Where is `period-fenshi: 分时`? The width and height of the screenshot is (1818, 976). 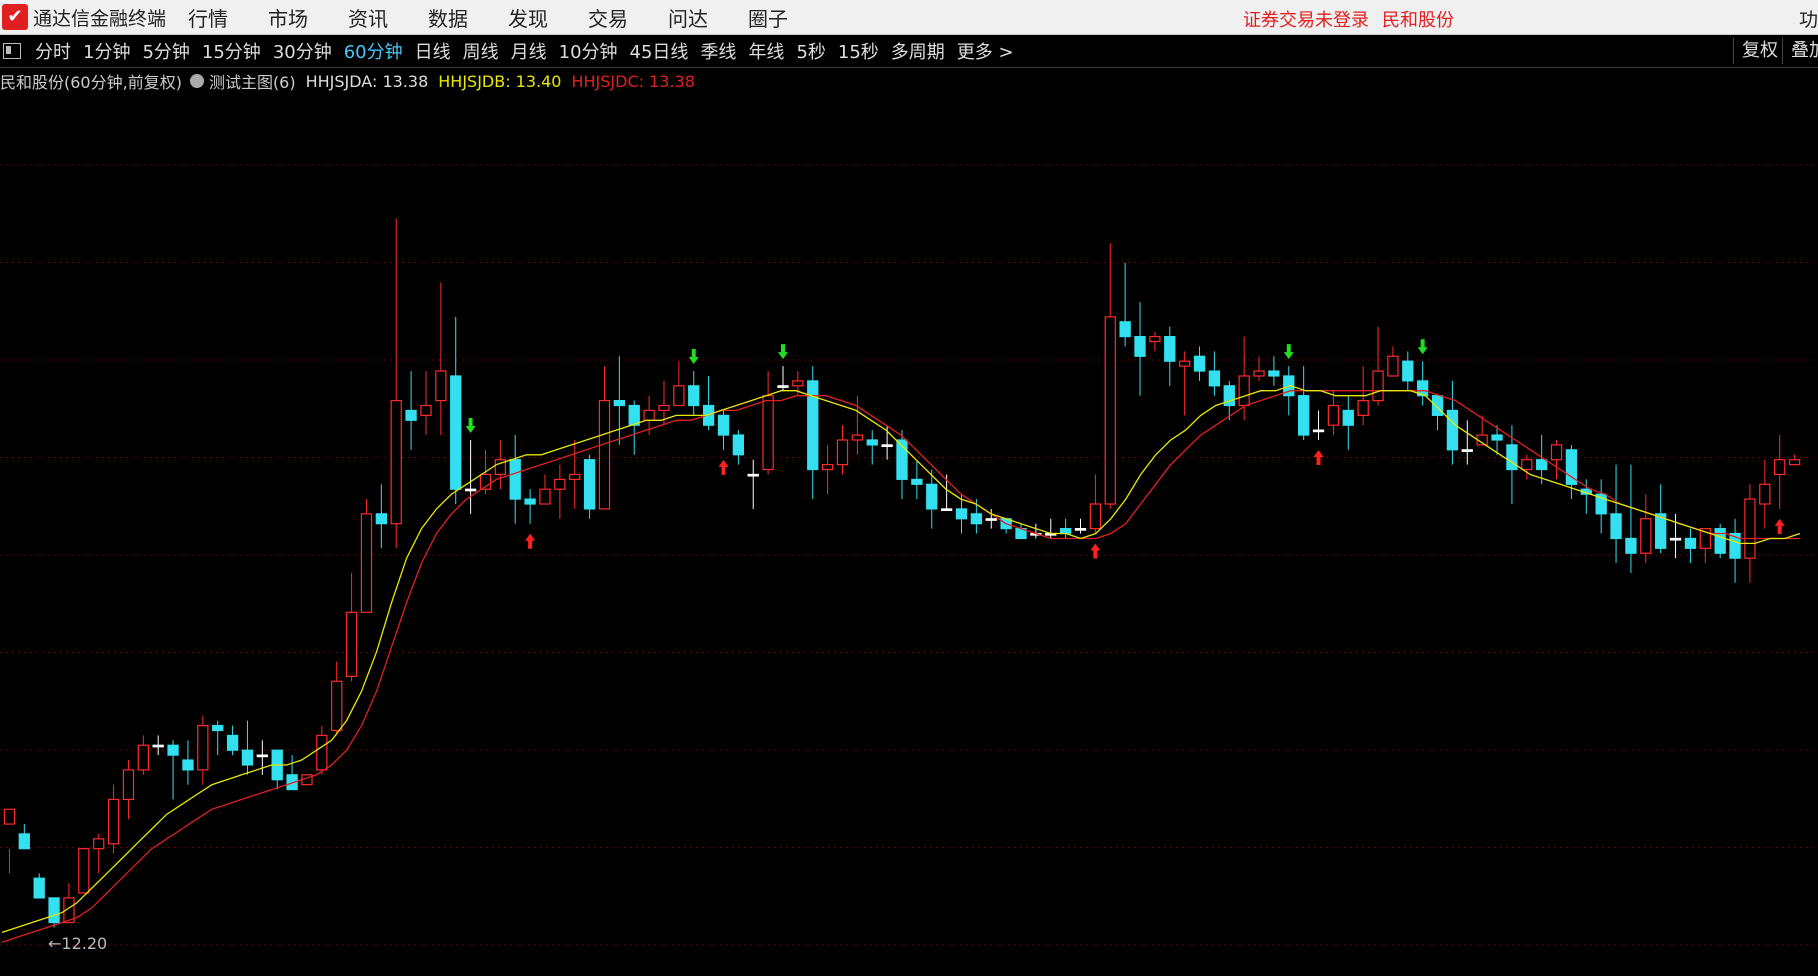 period-fenshi: 分时 is located at coordinates (53, 51).